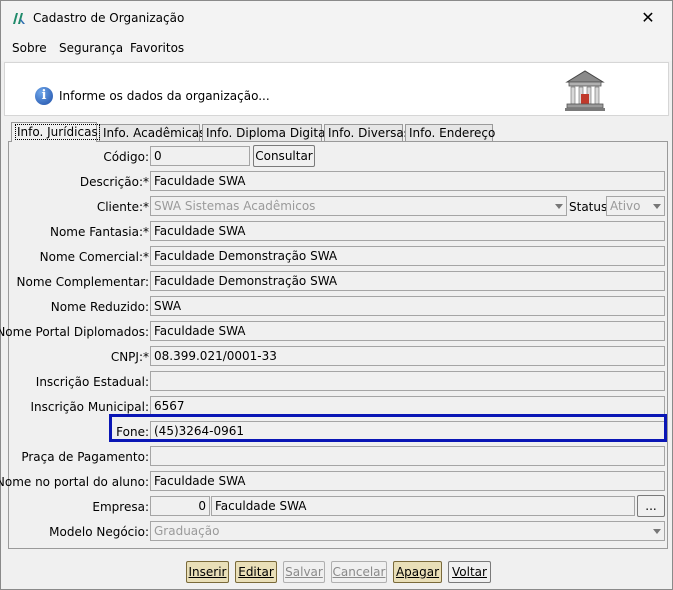 The height and width of the screenshot is (590, 673). I want to click on empresa-name-field: Faculdade SWA, so click(423, 506).